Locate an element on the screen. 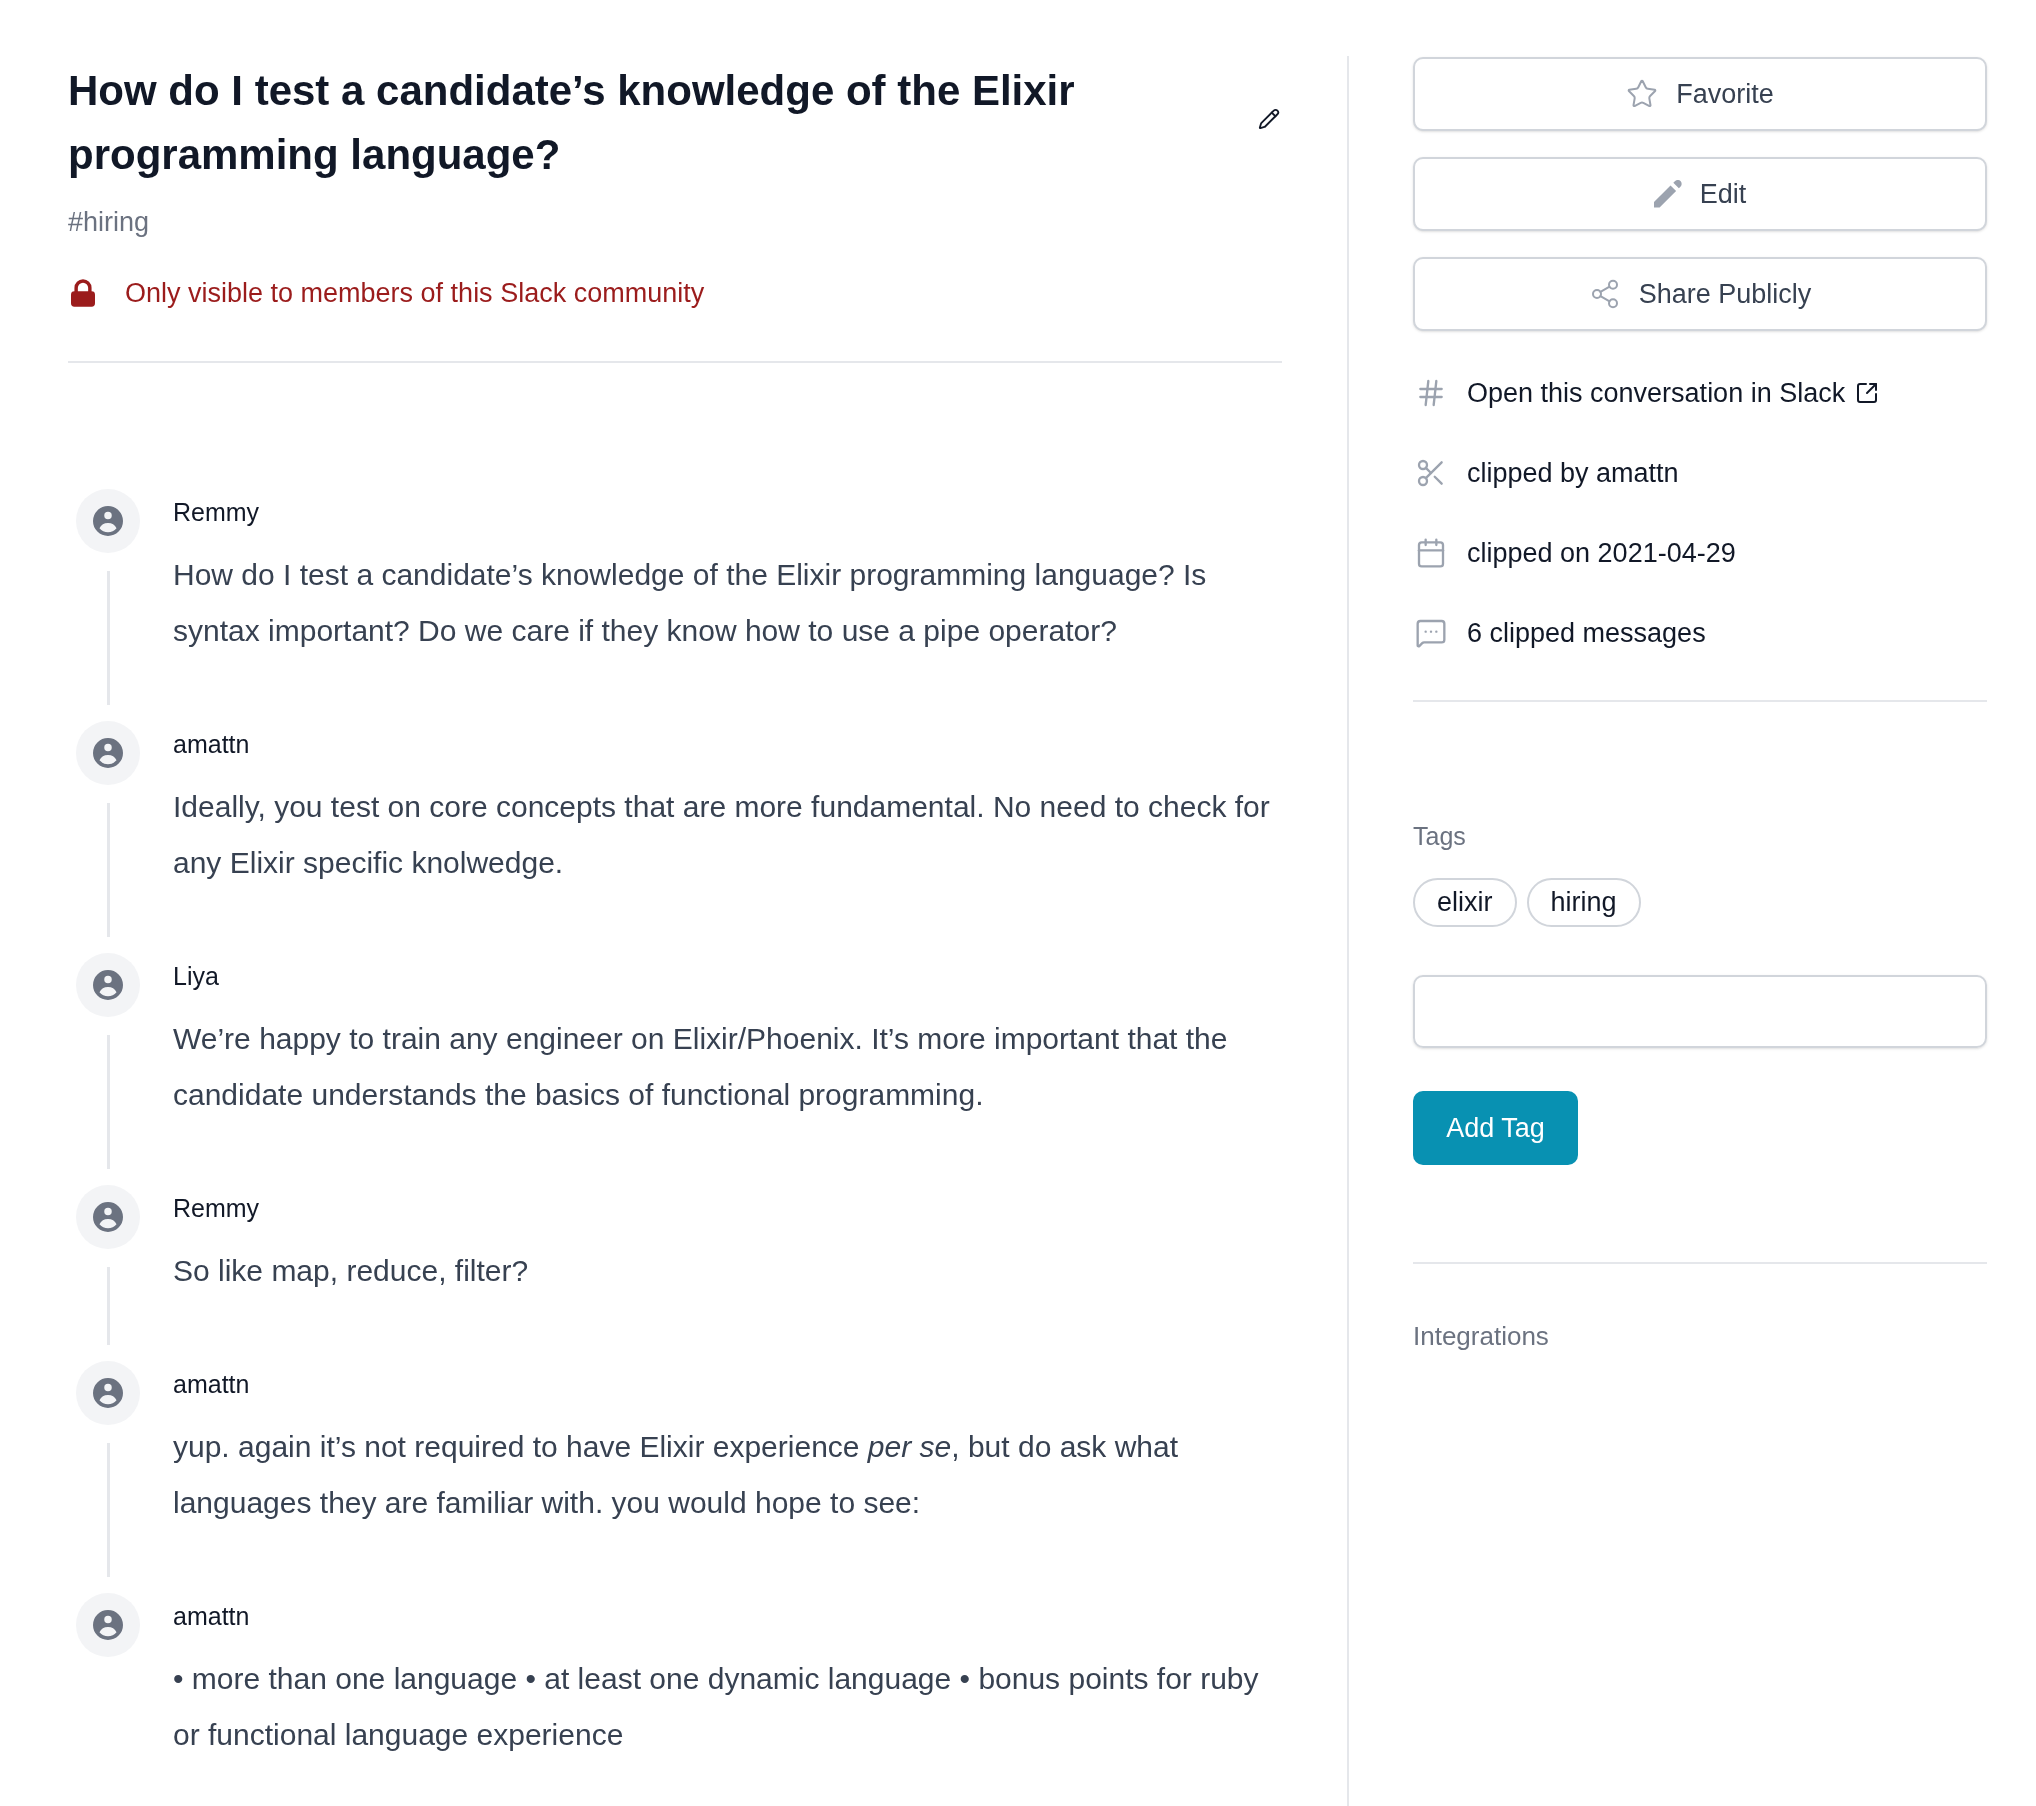 The width and height of the screenshot is (2036, 1806). message-text: So like map, reduce, filter? is located at coordinates (351, 1271).